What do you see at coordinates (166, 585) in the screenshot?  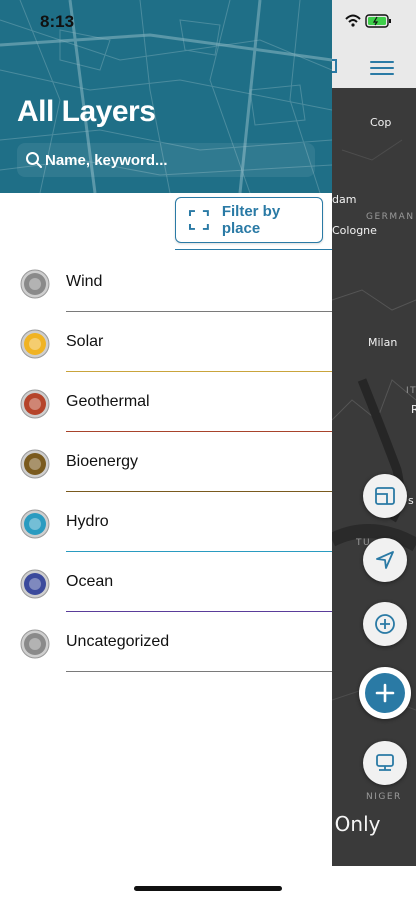 I see `layer-item: Ocean` at bounding box center [166, 585].